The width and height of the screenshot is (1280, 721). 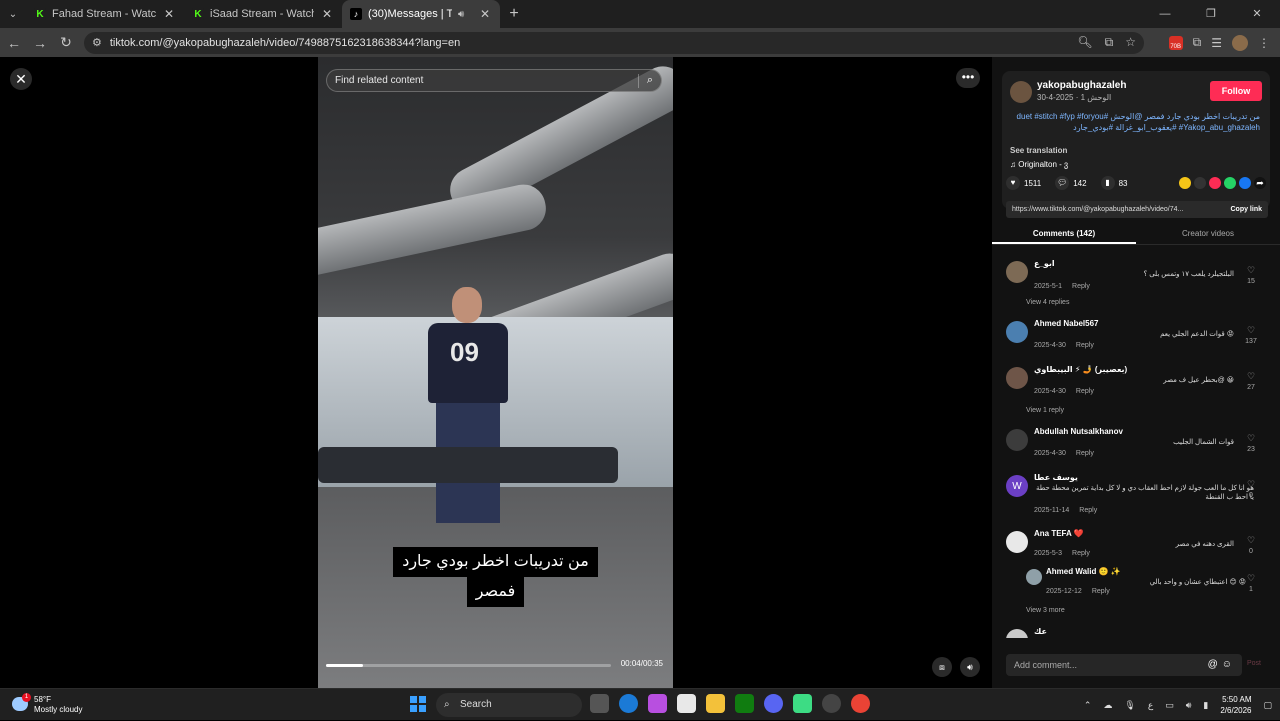 I want to click on install-app-icon: ⧉, so click(x=1109, y=42).